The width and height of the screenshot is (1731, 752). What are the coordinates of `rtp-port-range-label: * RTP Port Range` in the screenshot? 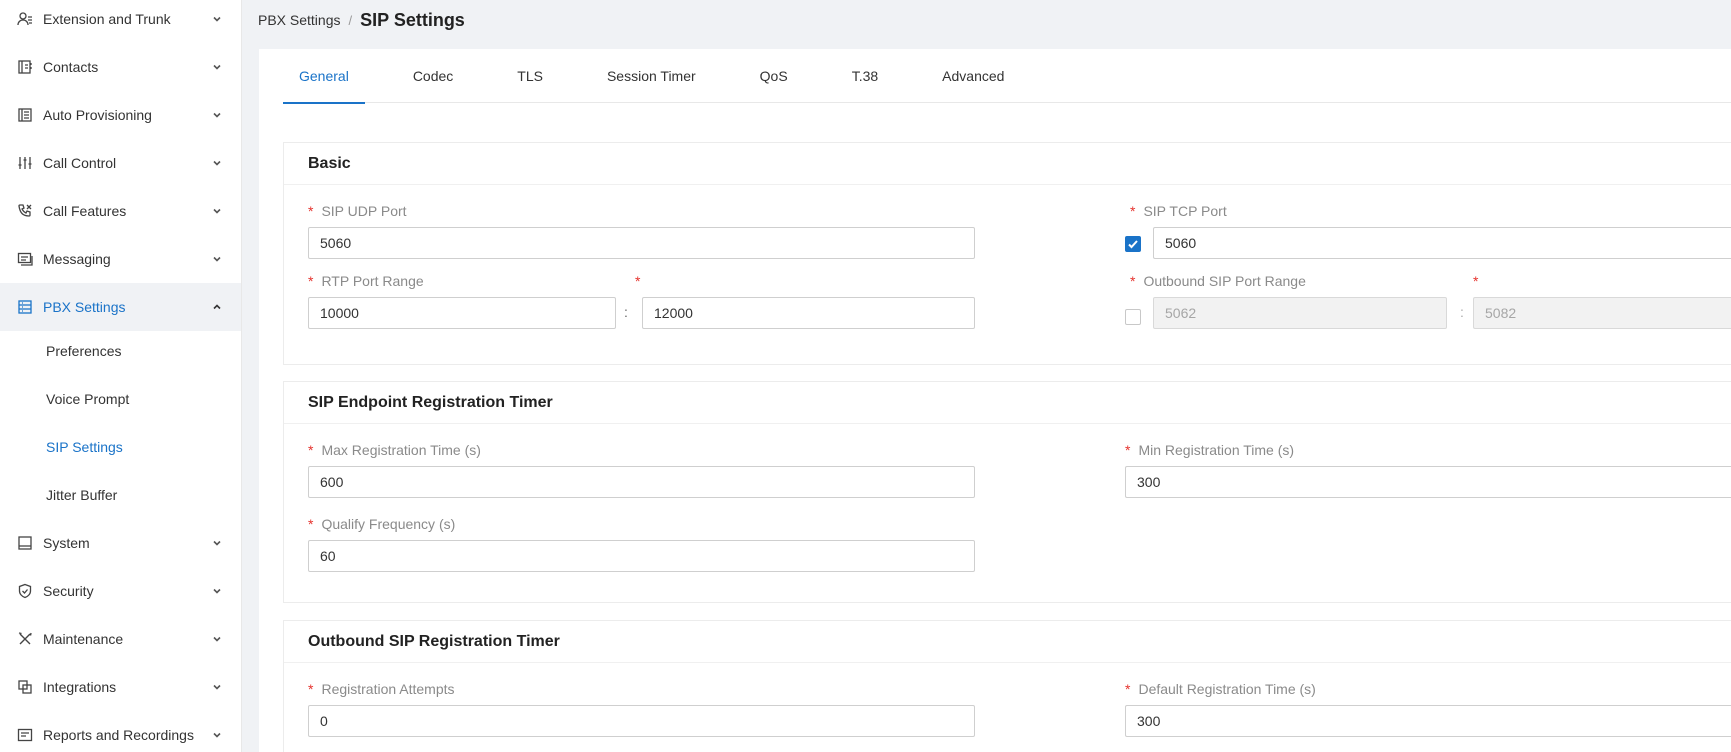 It's located at (366, 281).